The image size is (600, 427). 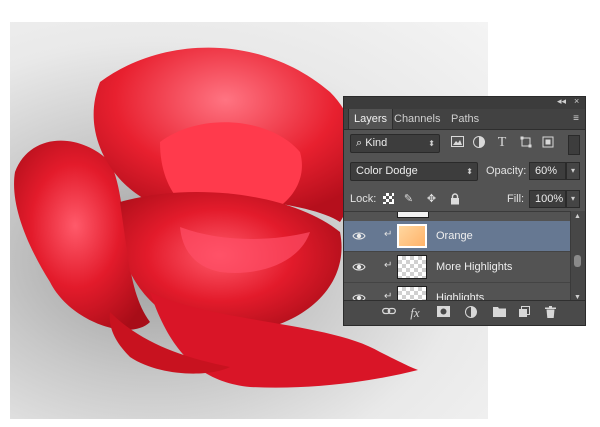 I want to click on lock-transparent-pixels-icon, so click(x=388, y=199).